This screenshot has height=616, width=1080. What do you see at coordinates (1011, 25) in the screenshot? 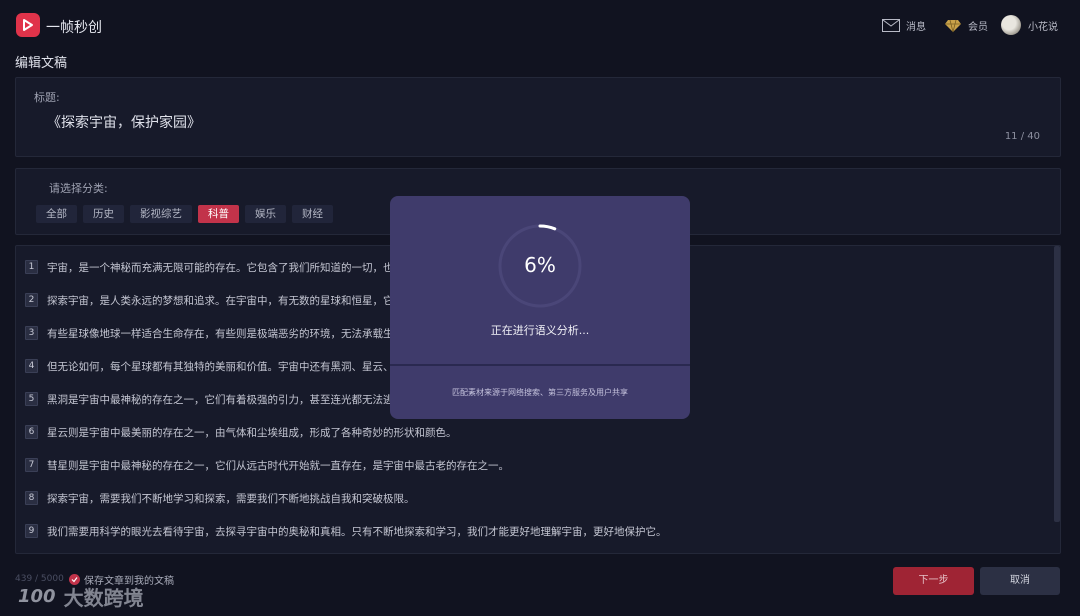
I see `avatar` at bounding box center [1011, 25].